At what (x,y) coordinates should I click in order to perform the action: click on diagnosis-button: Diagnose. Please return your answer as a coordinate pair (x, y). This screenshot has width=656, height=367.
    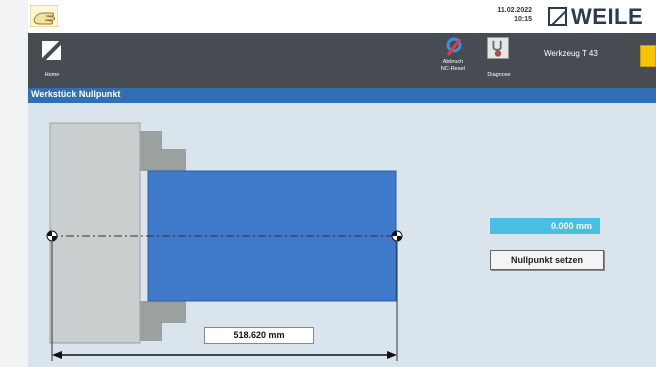
    Looking at the image, I should click on (499, 60).